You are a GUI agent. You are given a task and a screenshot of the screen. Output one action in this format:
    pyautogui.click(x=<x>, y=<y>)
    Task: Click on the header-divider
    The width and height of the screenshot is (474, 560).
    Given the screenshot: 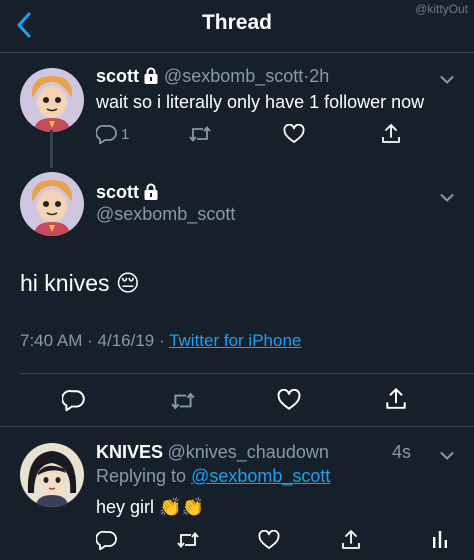 What is the action you would take?
    pyautogui.click(x=237, y=52)
    